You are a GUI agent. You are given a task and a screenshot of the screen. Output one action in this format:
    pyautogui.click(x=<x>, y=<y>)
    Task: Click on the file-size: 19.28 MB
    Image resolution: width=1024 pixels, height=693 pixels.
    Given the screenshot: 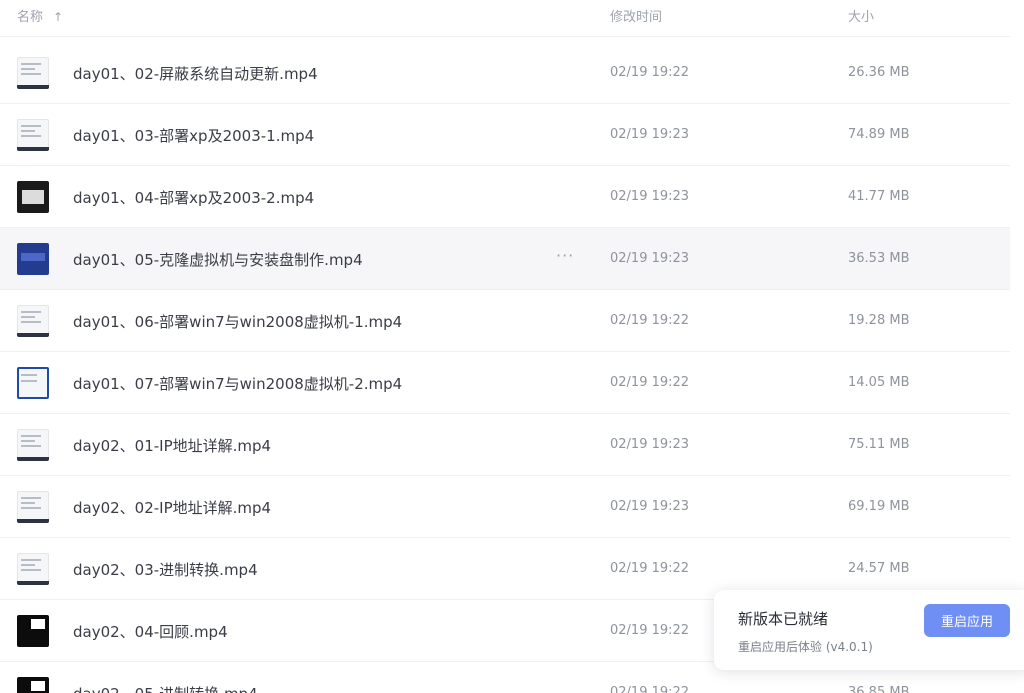 What is the action you would take?
    pyautogui.click(x=879, y=320)
    